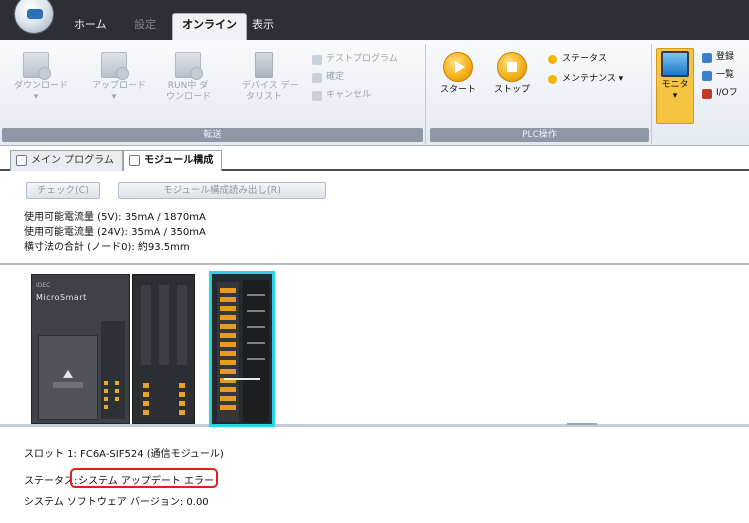 This screenshot has height=523, width=749. What do you see at coordinates (114, 97) in the screenshot?
I see `upload-dropdown-icon: ▾` at bounding box center [114, 97].